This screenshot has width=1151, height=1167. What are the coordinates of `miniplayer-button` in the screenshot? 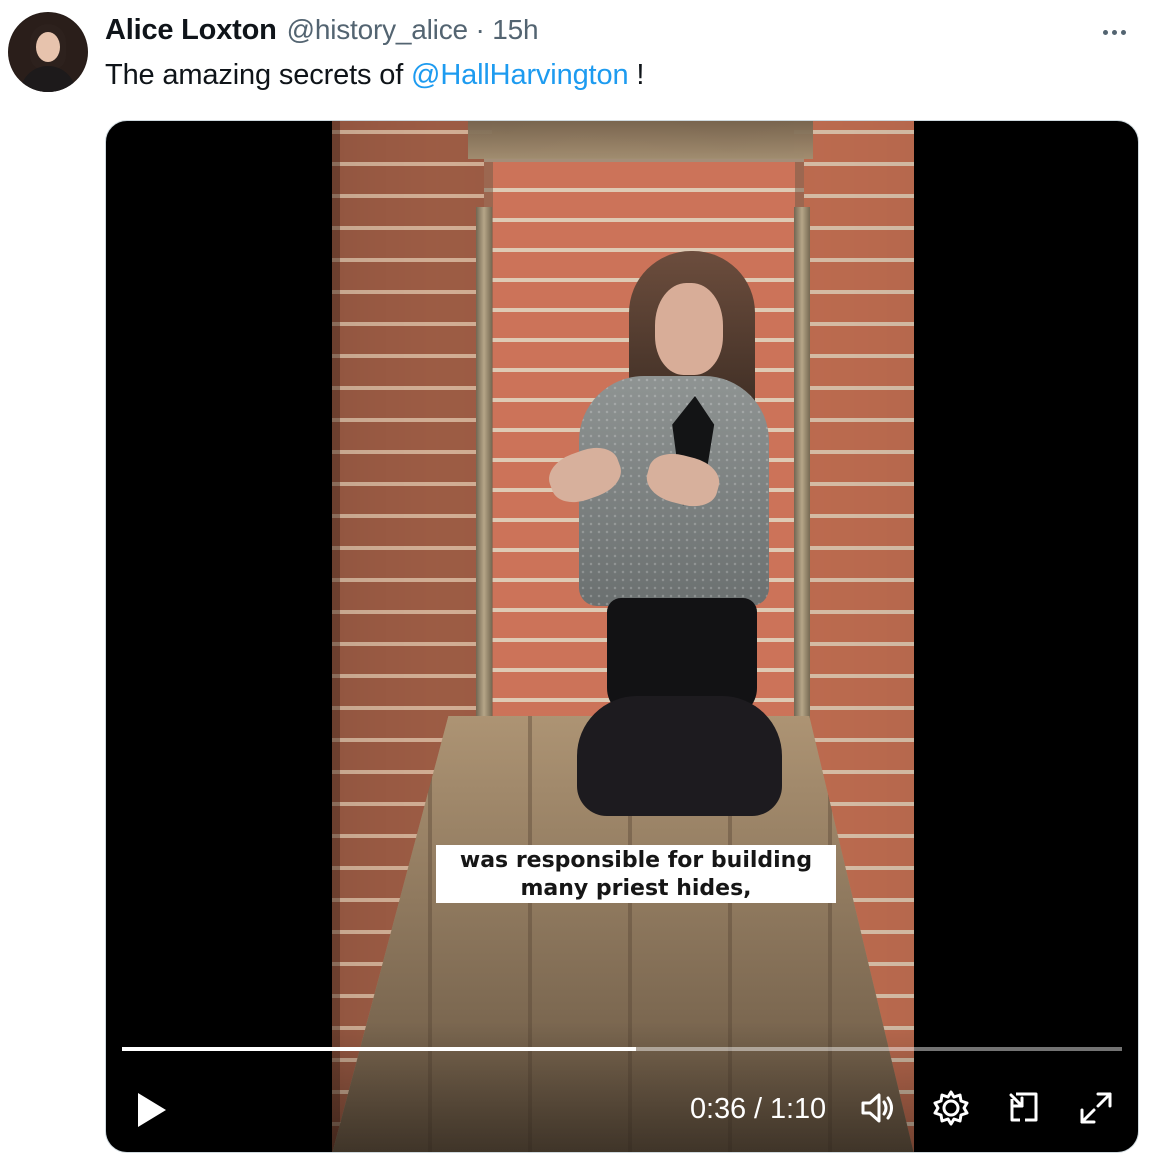 It's located at (1024, 1108).